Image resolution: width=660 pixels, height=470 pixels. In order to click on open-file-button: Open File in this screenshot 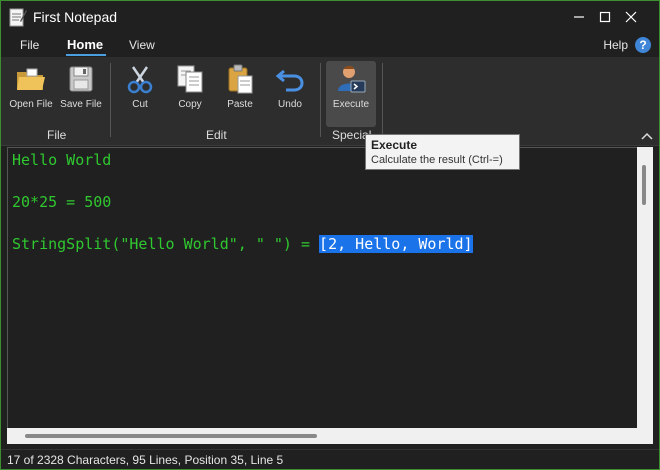, I will do `click(31, 90)`.